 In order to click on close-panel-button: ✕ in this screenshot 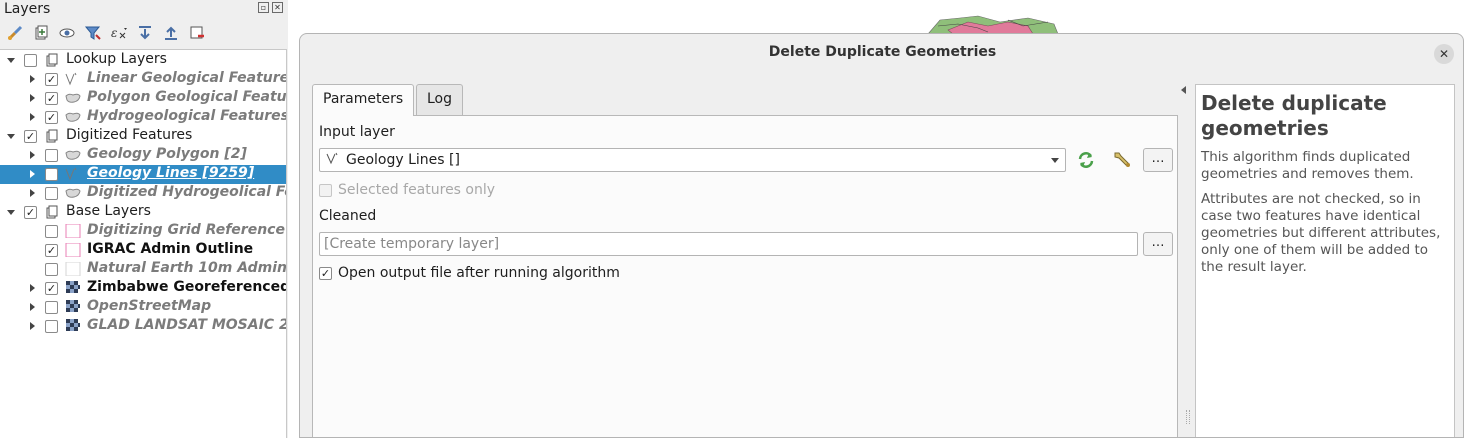, I will do `click(277, 7)`.